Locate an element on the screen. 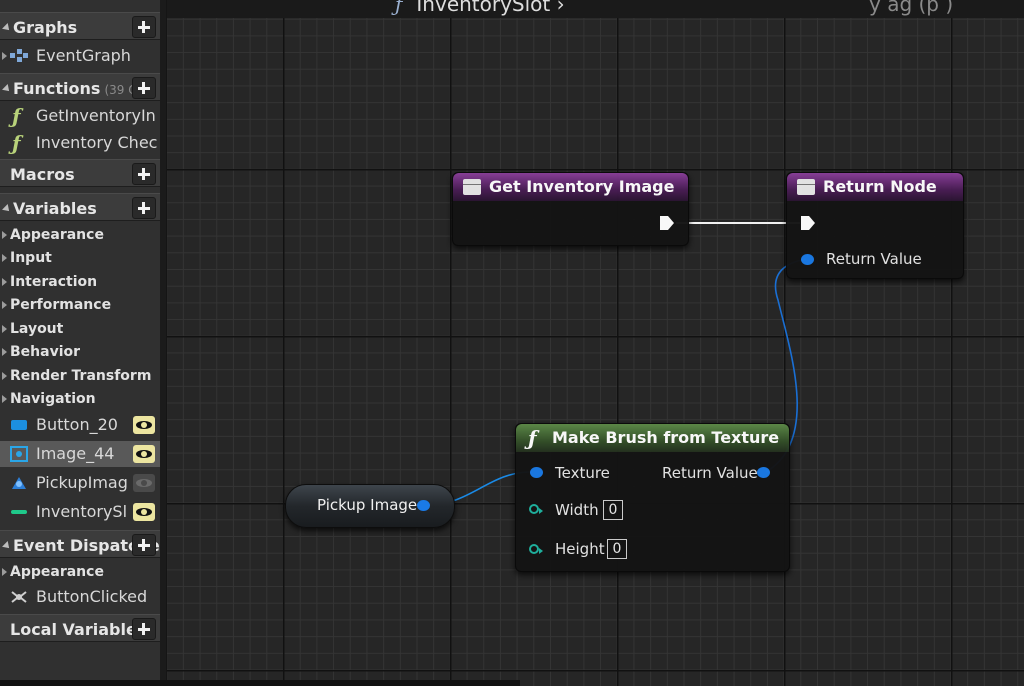 This screenshot has height=686, width=1024. category-performance: Performance is located at coordinates (80, 306).